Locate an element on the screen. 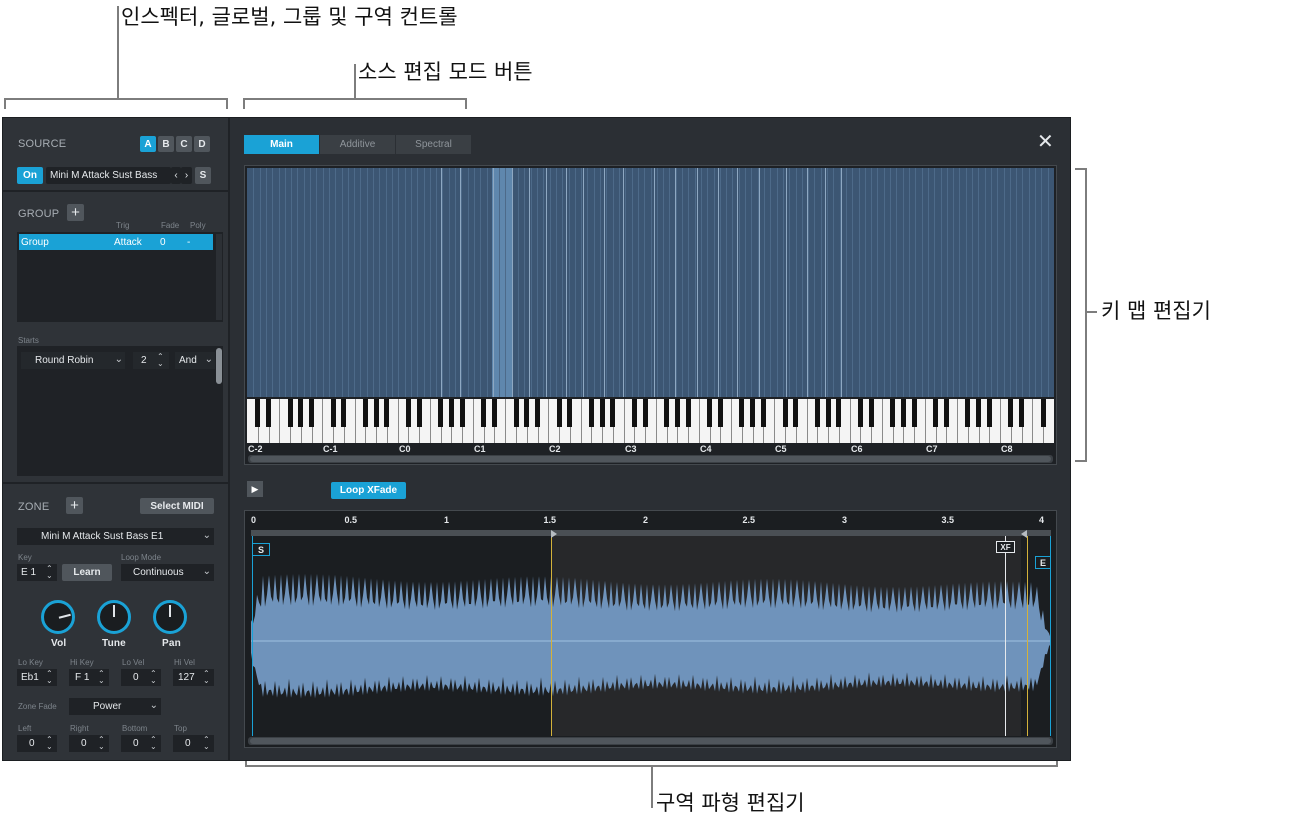 This screenshot has width=1306, height=830. right-stepper: 0 ⌃ ⌄ is located at coordinates (89, 743).